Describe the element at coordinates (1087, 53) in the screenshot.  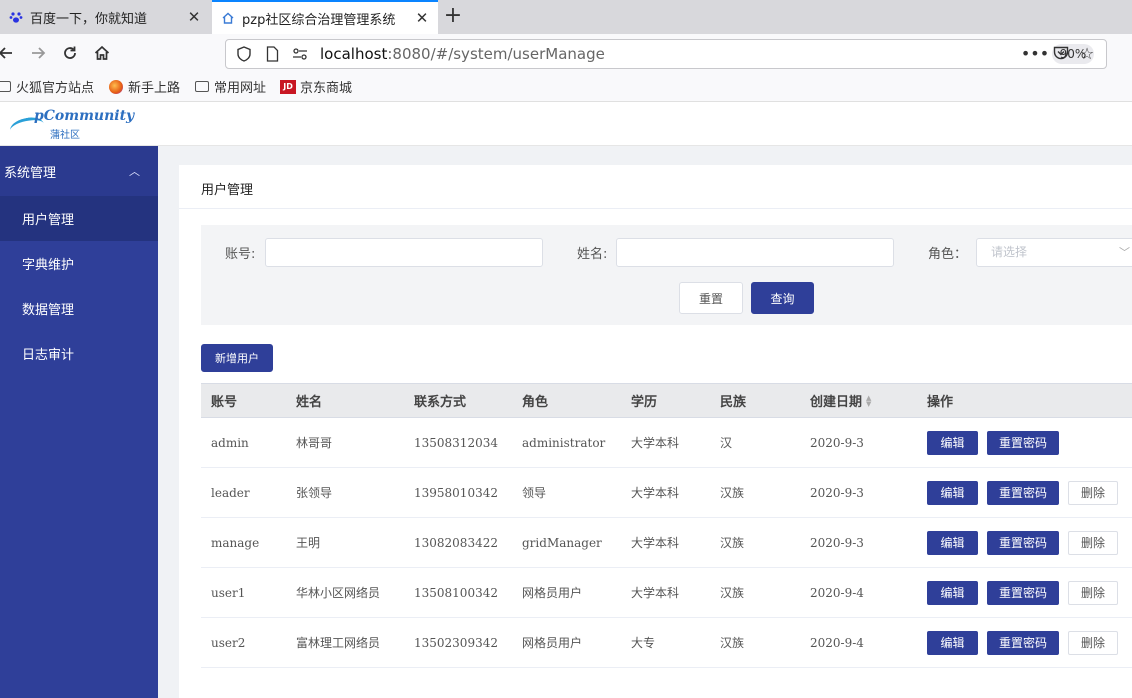
I see `star-icon: ☆` at that location.